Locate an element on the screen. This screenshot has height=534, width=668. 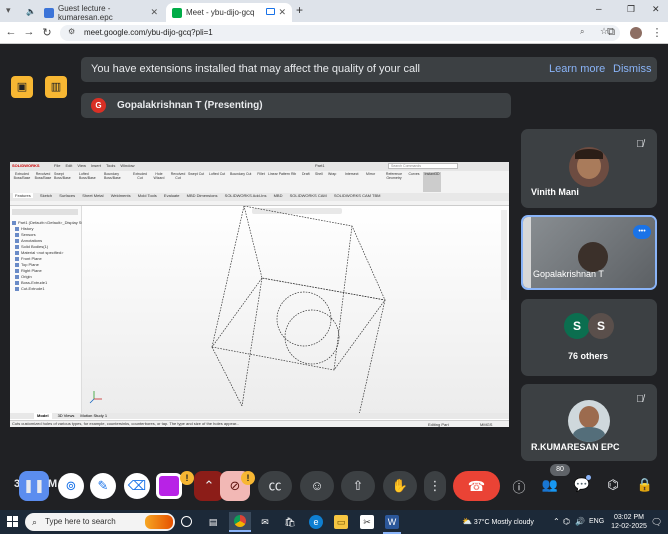
sw-tool: Boundary Boss/Base is located at coordinates (117, 182).